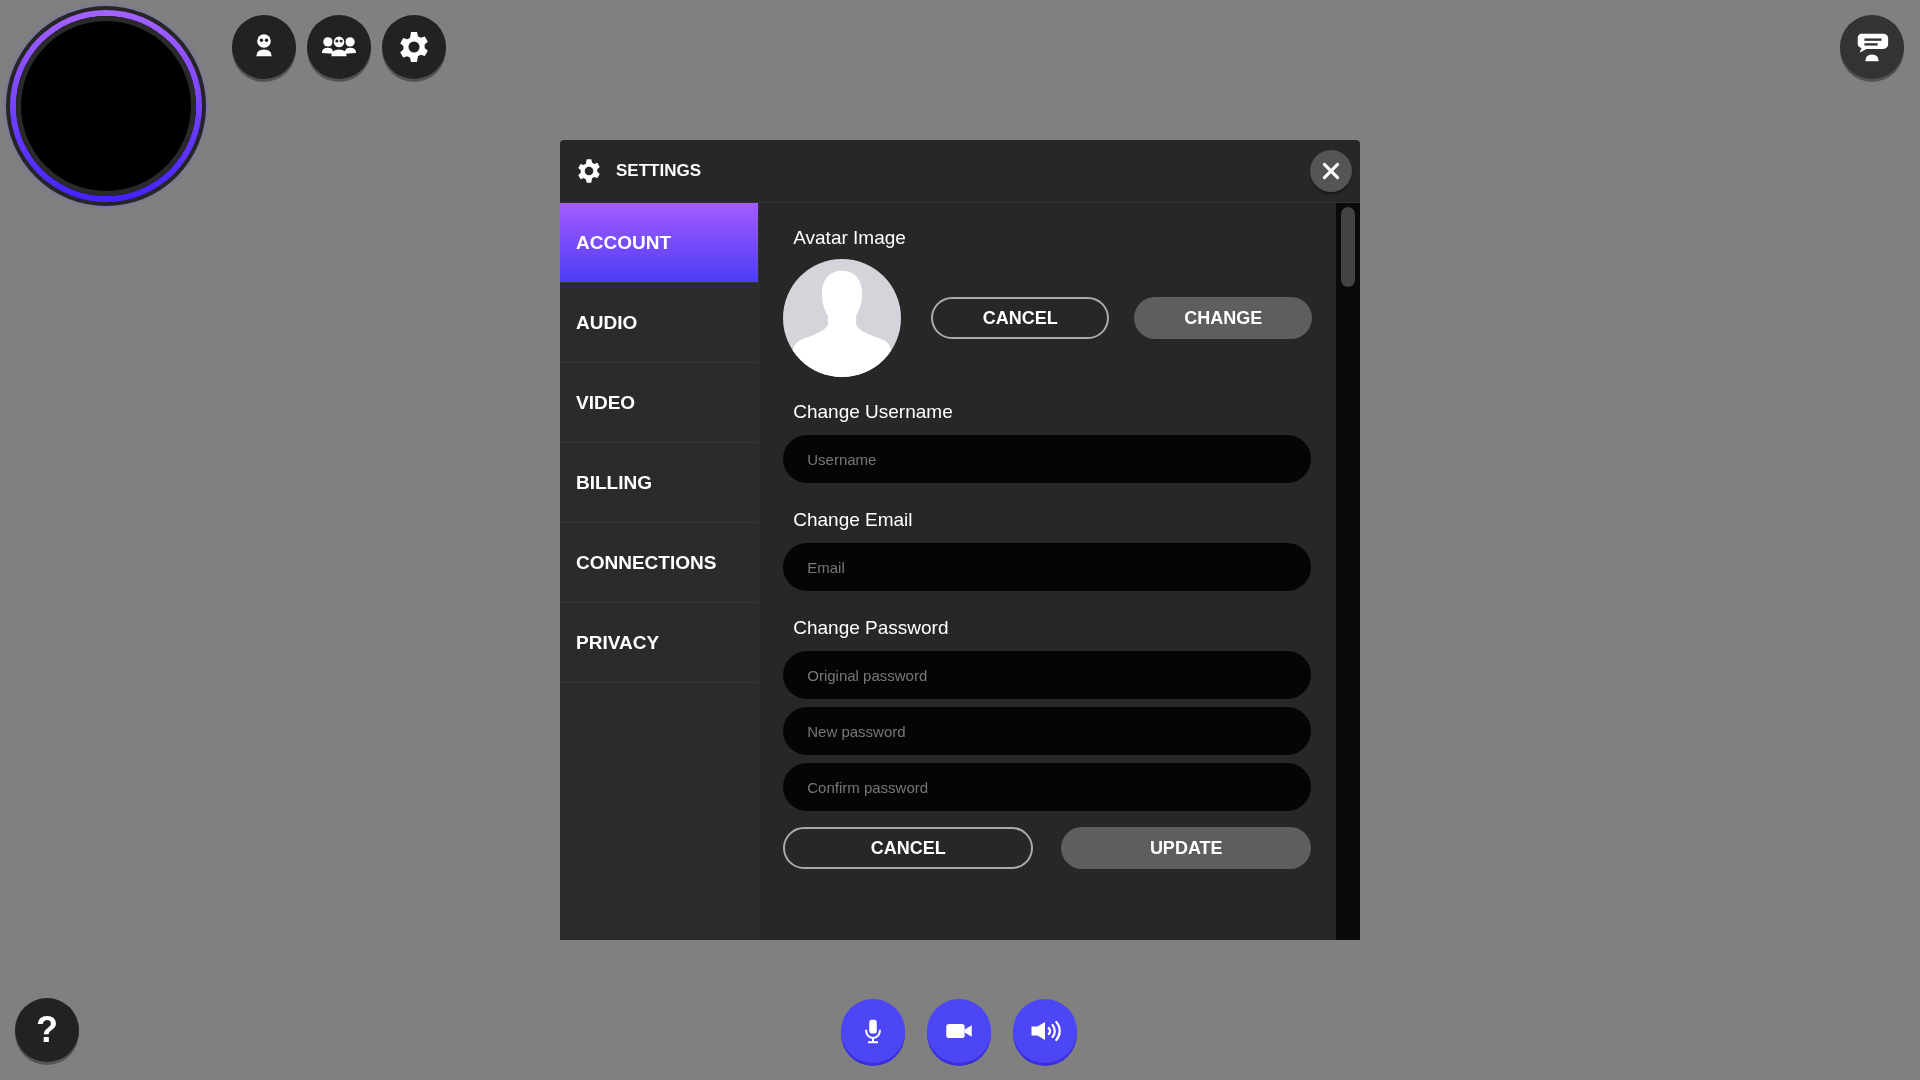 This screenshot has width=1920, height=1080. Describe the element at coordinates (659, 243) in the screenshot. I see `sidebar-tab: ACCOUNT` at that location.